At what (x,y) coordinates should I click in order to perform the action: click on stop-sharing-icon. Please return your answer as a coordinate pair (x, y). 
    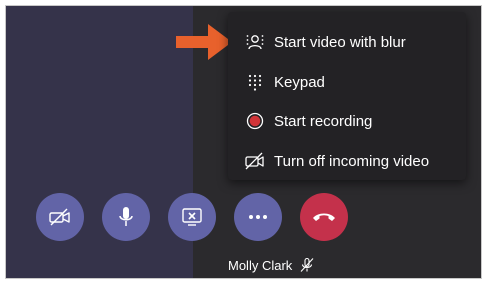
    Looking at the image, I should click on (192, 217).